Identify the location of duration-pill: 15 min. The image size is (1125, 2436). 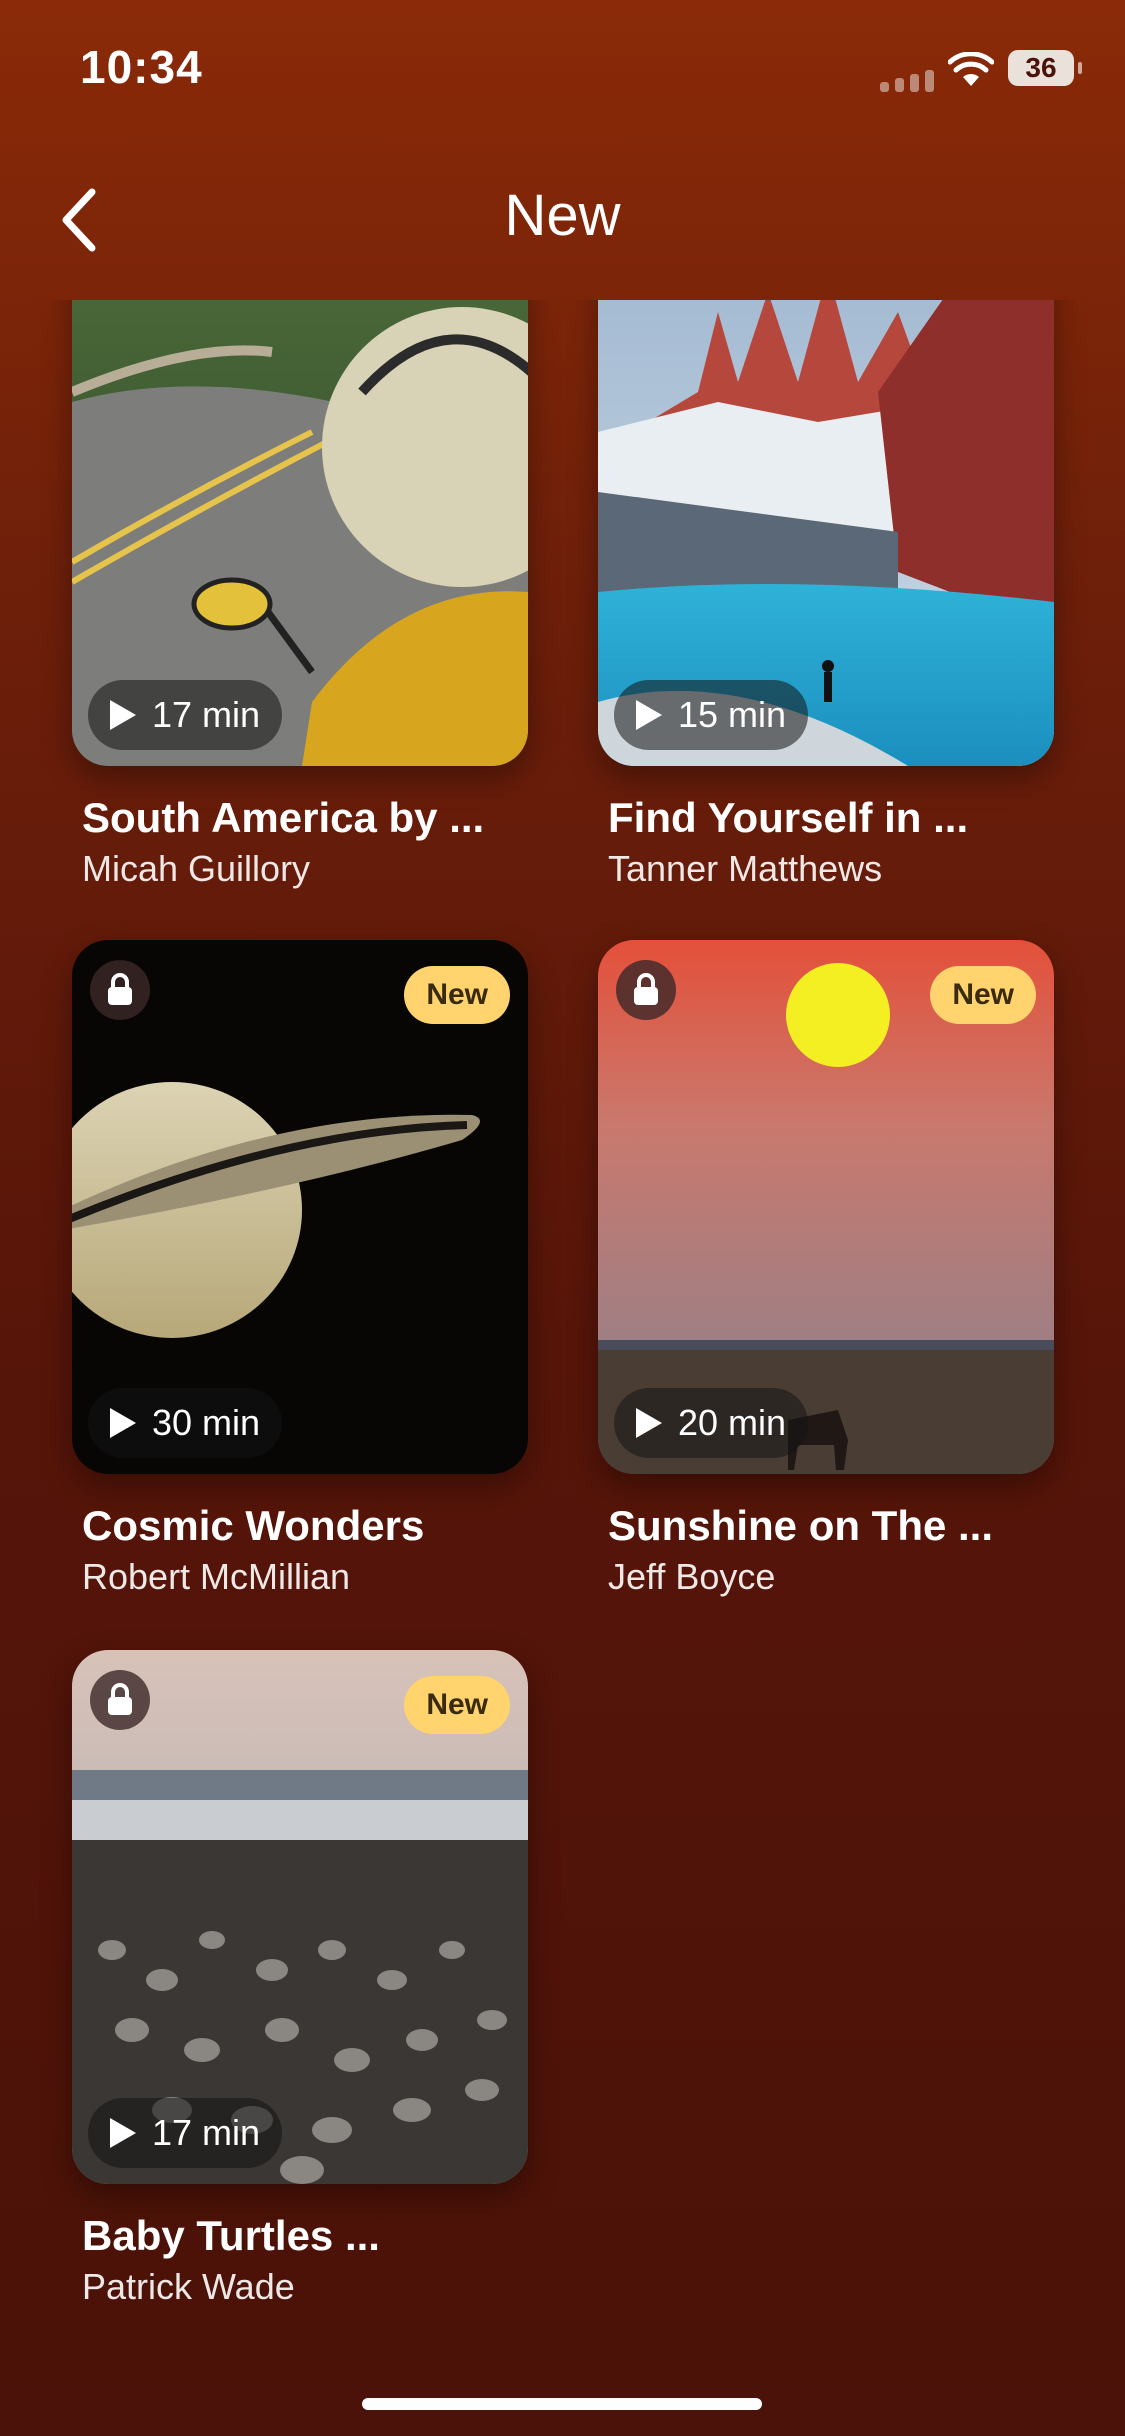
(711, 715).